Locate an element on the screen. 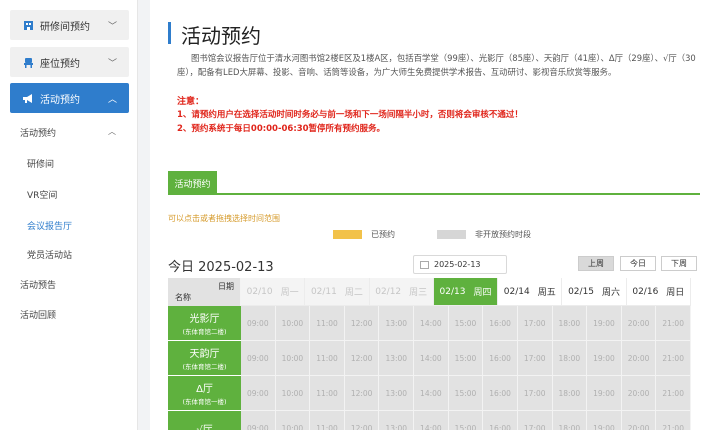 The image size is (720, 430). legend-closed-label: 非开放预约时段 is located at coordinates (503, 234).